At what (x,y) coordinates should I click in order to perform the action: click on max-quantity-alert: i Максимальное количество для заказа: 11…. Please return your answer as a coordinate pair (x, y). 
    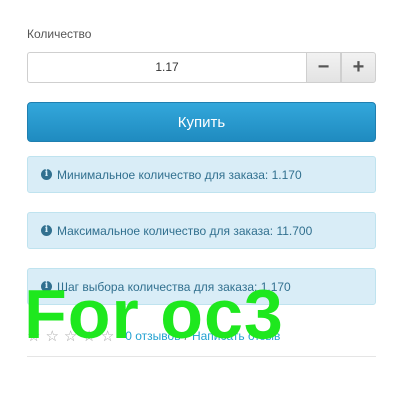
    Looking at the image, I should click on (201, 230).